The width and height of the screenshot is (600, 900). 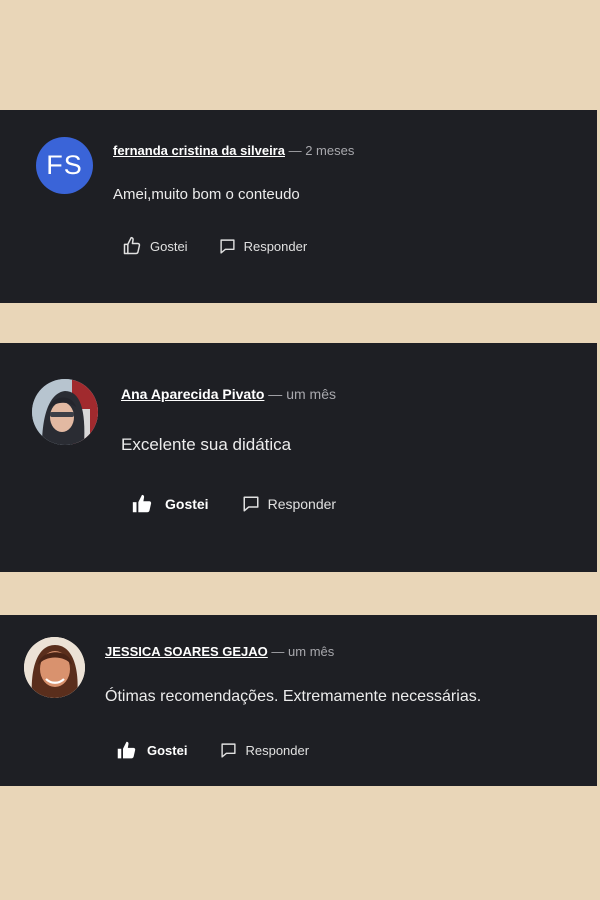 What do you see at coordinates (132, 245) in the screenshot?
I see `thumbs-up-outline-icon` at bounding box center [132, 245].